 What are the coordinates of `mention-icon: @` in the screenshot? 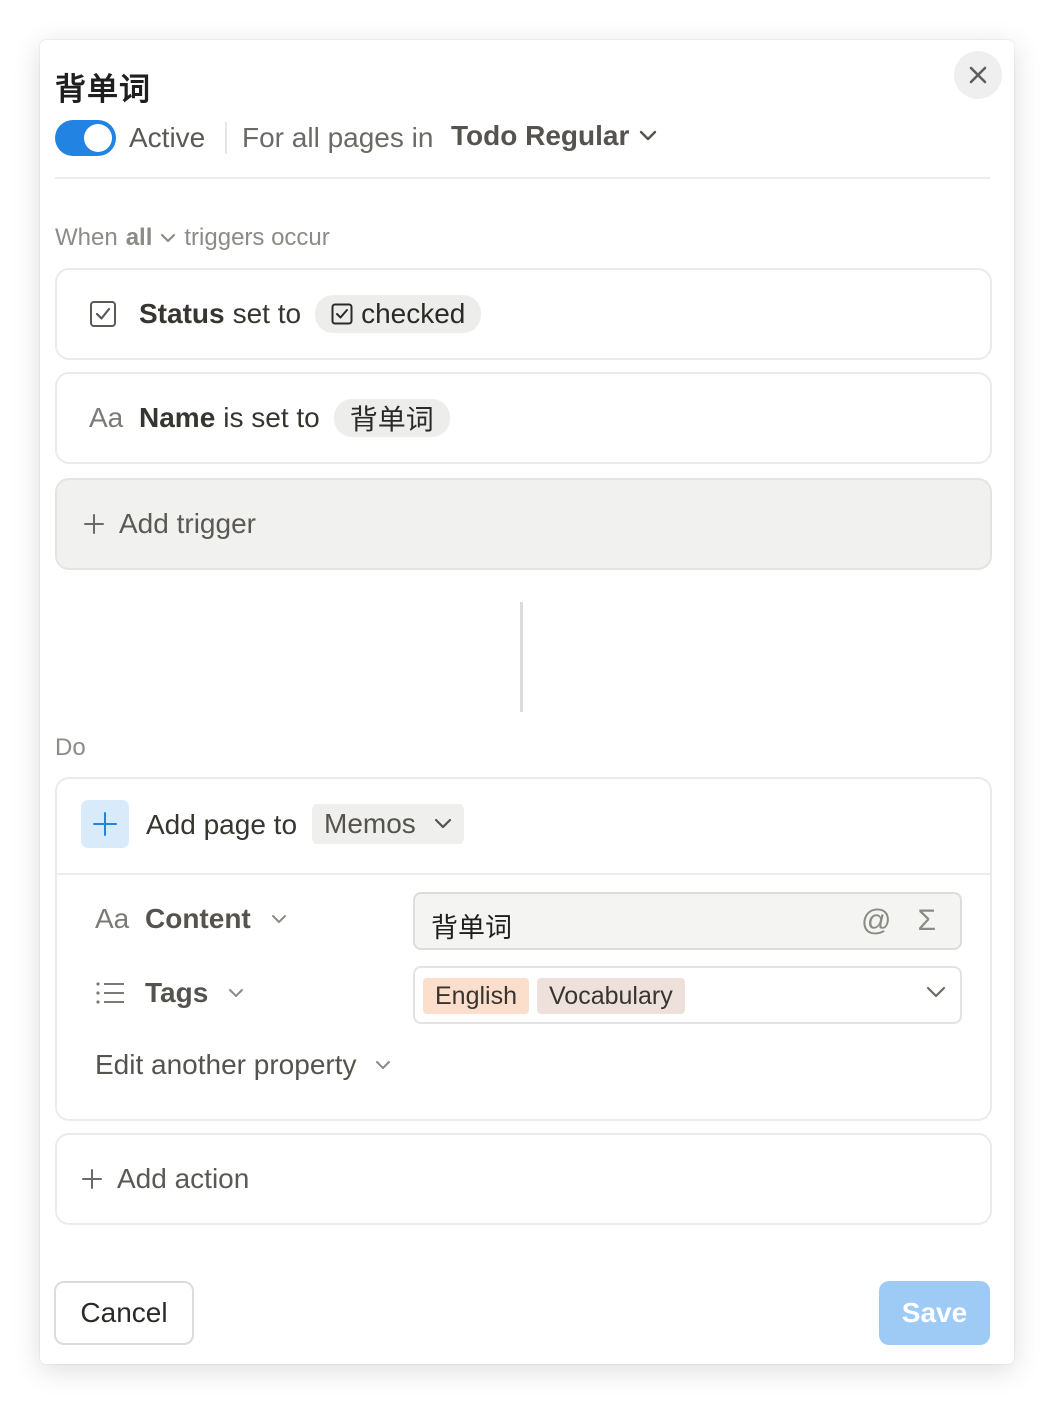 It's located at (876, 921).